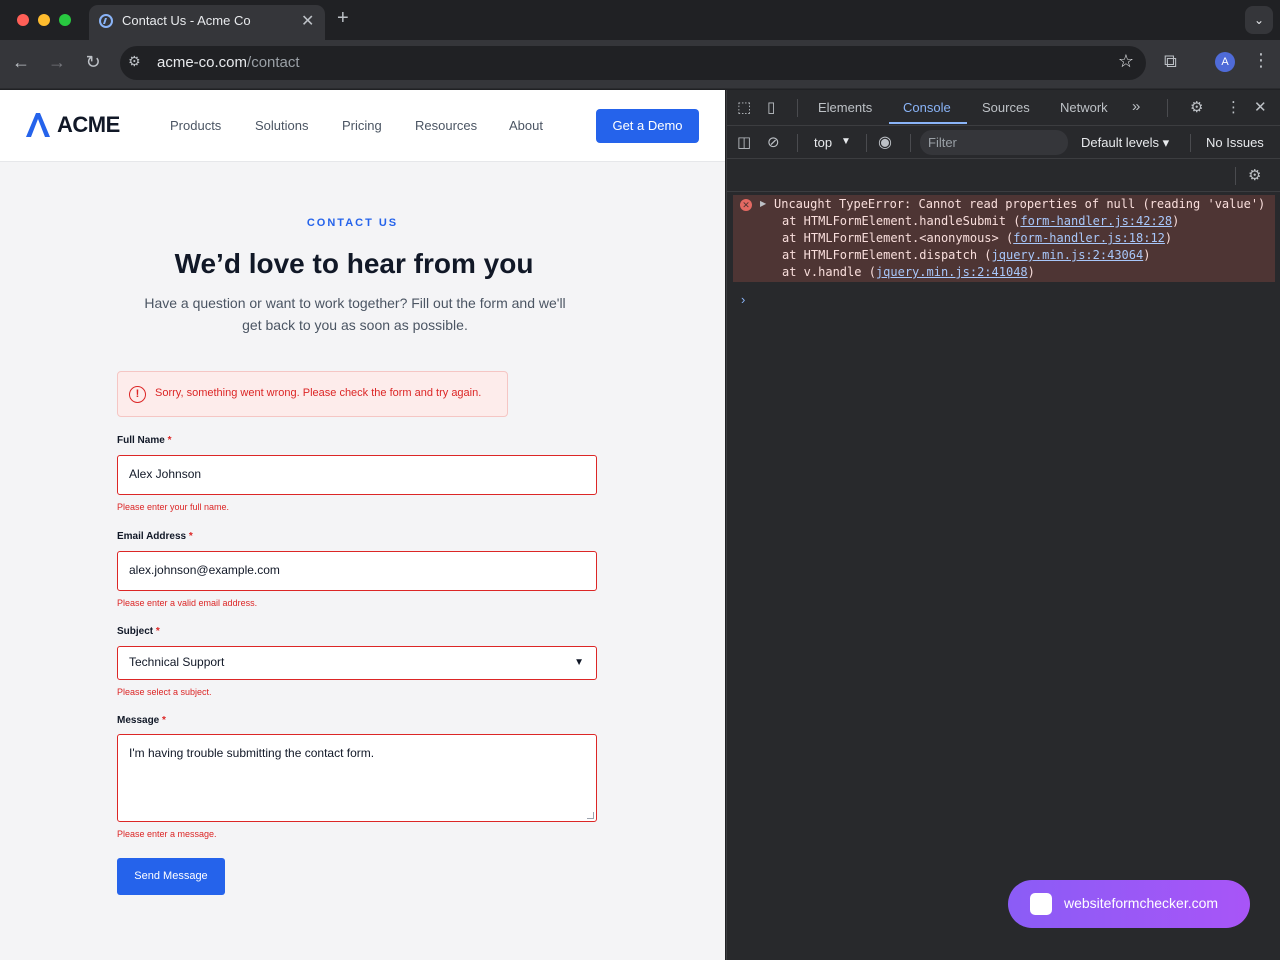 This screenshot has width=1280, height=960. What do you see at coordinates (167, 834) in the screenshot?
I see `message-error: Please enter a message.` at bounding box center [167, 834].